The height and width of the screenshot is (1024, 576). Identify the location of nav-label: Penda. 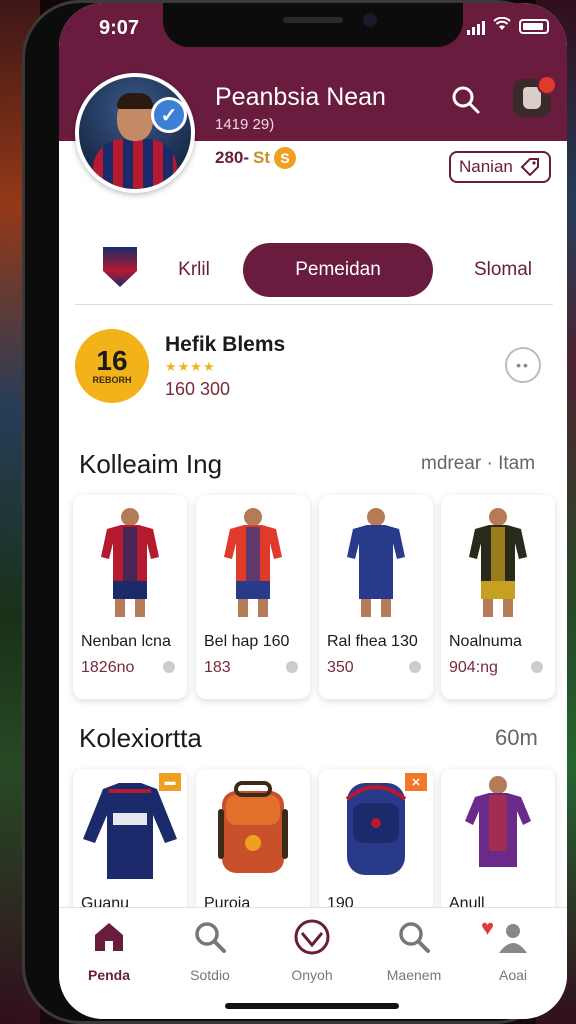
(108, 975).